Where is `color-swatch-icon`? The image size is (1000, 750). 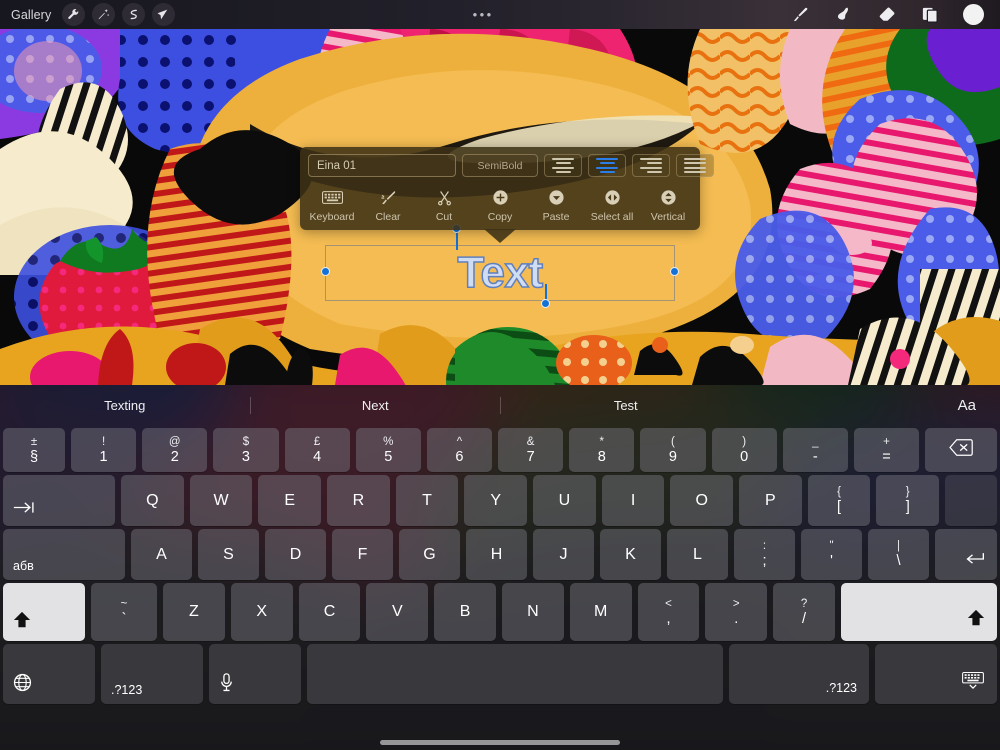
color-swatch-icon is located at coordinates (973, 14).